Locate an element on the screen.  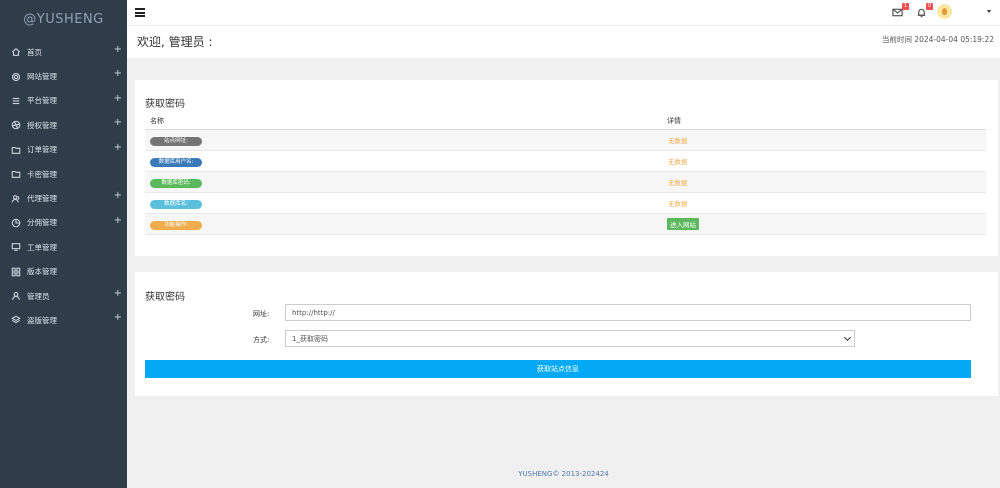
sidebar-item-label: 管理员 is located at coordinates (38, 296).